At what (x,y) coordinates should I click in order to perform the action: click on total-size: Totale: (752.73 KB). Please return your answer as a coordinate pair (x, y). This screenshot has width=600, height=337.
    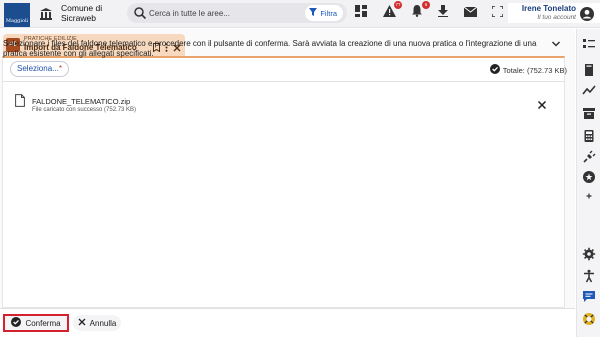
    Looking at the image, I should click on (528, 70).